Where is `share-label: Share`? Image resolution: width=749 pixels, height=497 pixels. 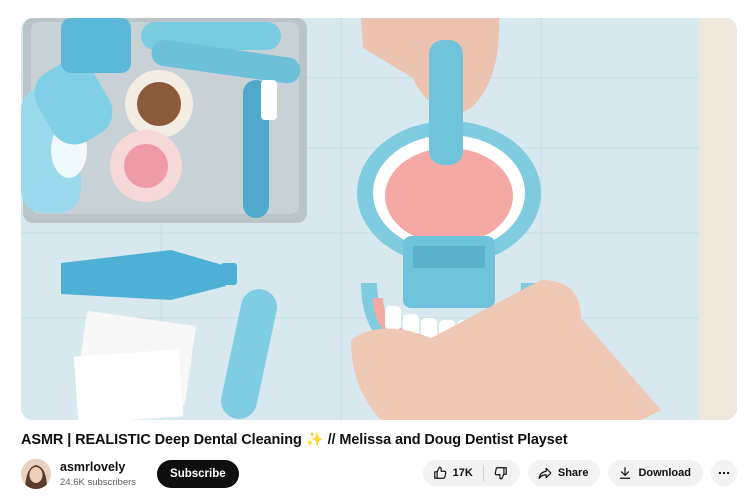
share-label: Share is located at coordinates (573, 473).